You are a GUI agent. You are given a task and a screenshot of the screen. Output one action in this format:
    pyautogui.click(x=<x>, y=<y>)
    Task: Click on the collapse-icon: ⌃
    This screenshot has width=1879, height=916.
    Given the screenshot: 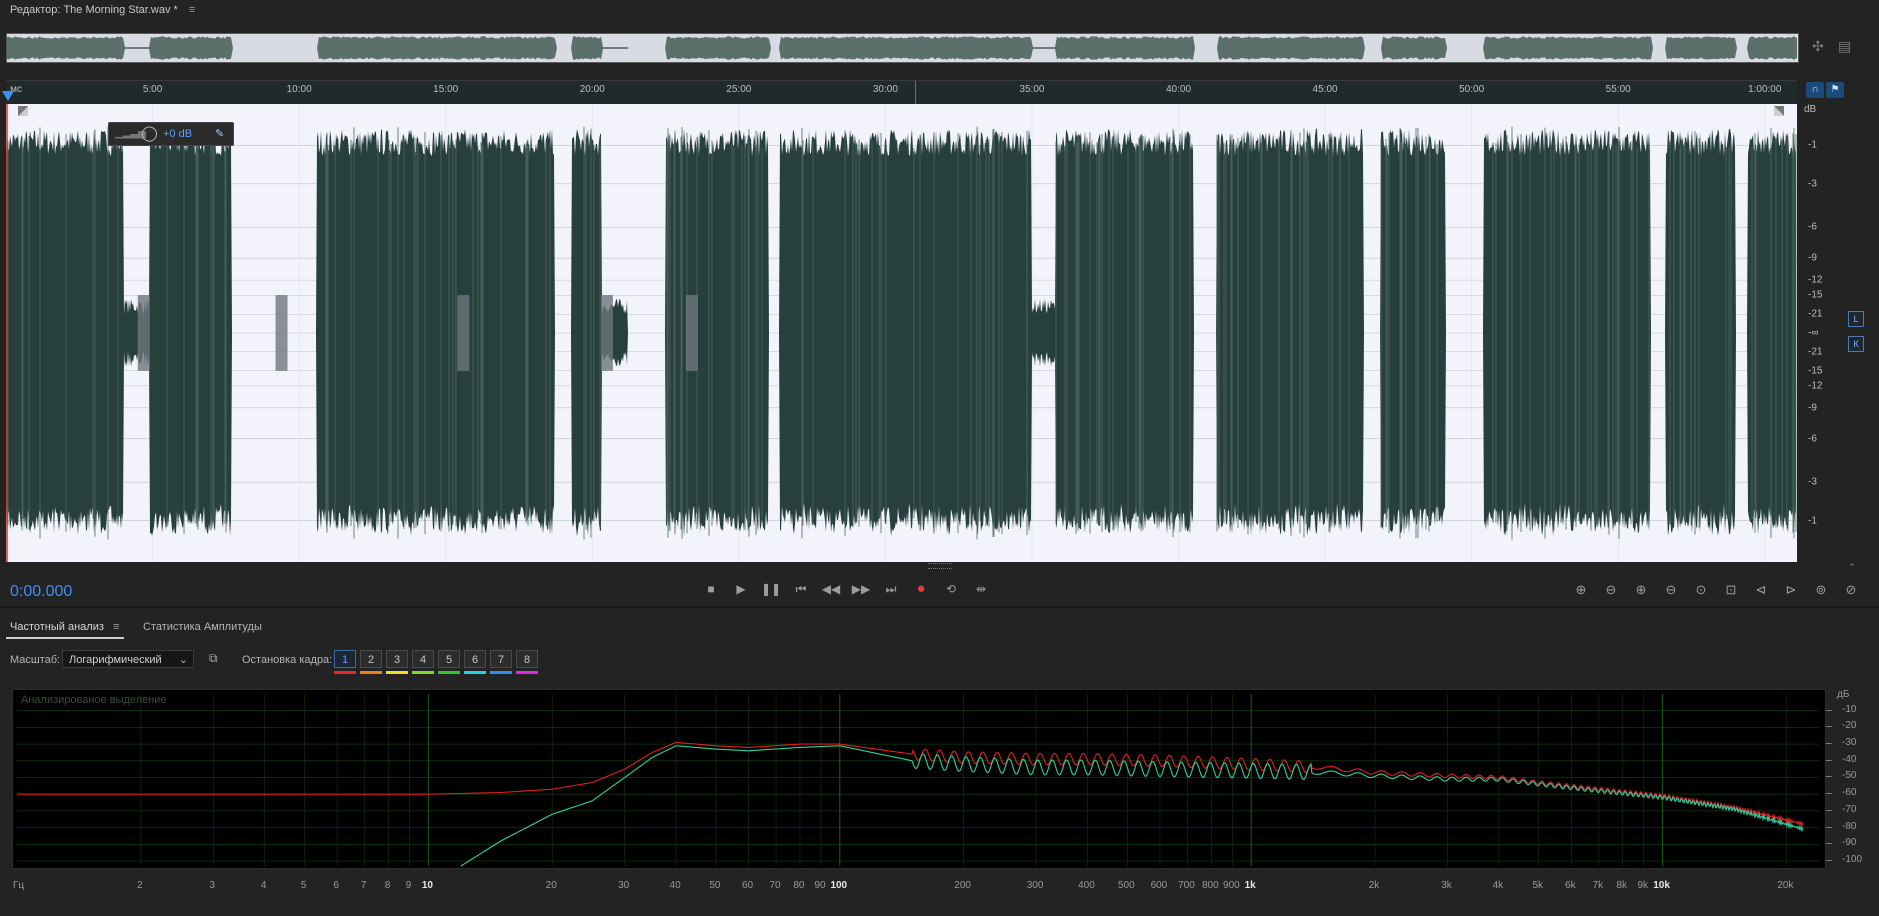 What is the action you would take?
    pyautogui.click(x=1852, y=567)
    